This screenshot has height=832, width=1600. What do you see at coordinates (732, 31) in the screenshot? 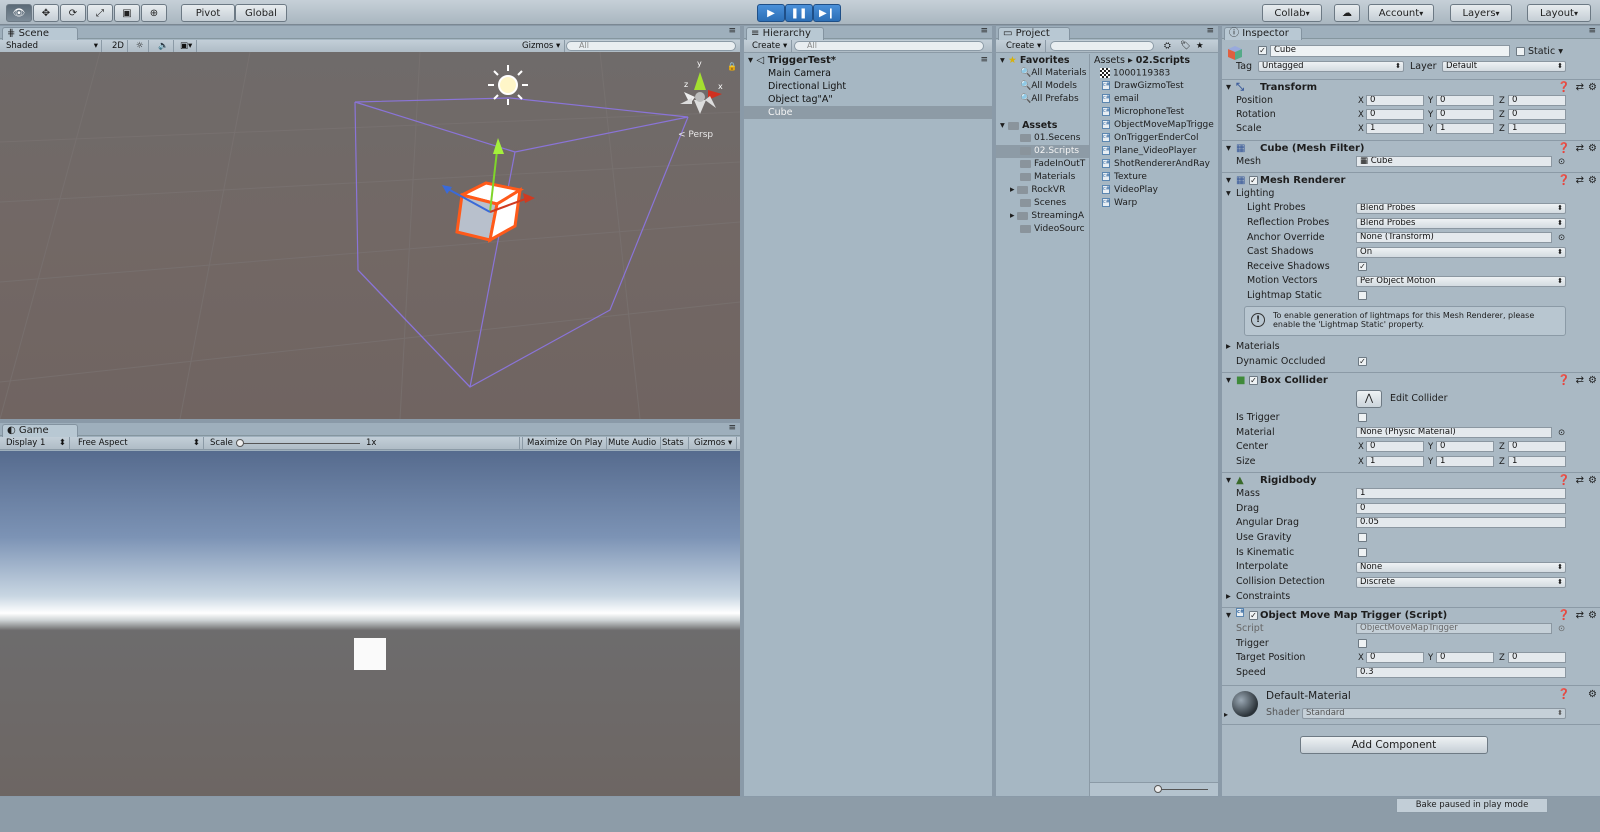
I see `panel-menu-icon: ≡` at bounding box center [732, 31].